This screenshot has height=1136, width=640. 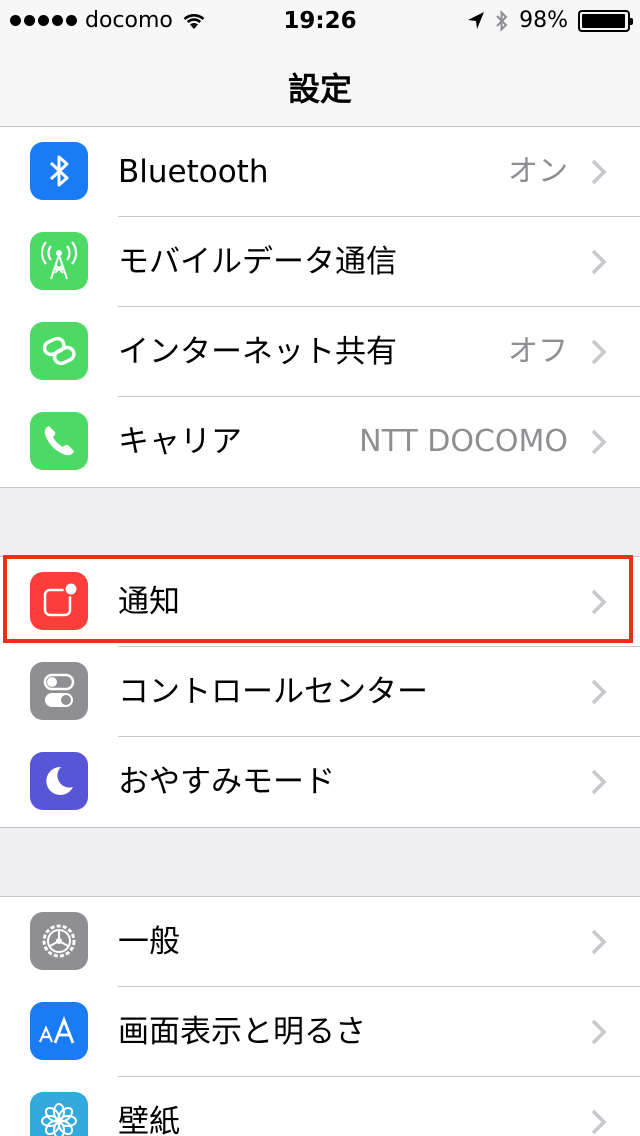 I want to click on hotspot-link-icon, so click(x=59, y=351).